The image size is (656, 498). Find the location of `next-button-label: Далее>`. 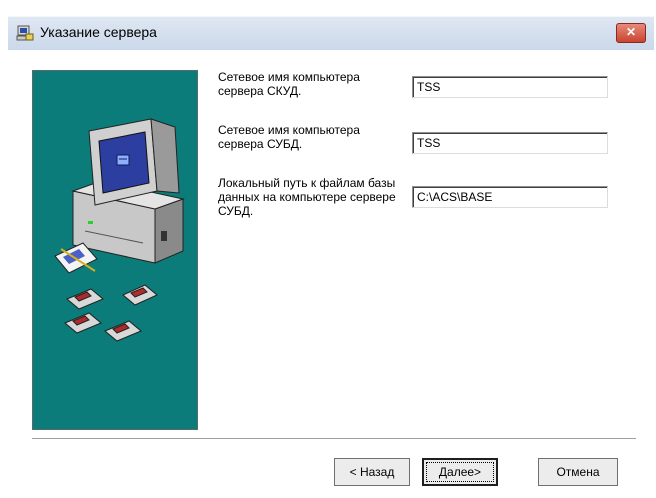

next-button-label: Далее> is located at coordinates (460, 472).